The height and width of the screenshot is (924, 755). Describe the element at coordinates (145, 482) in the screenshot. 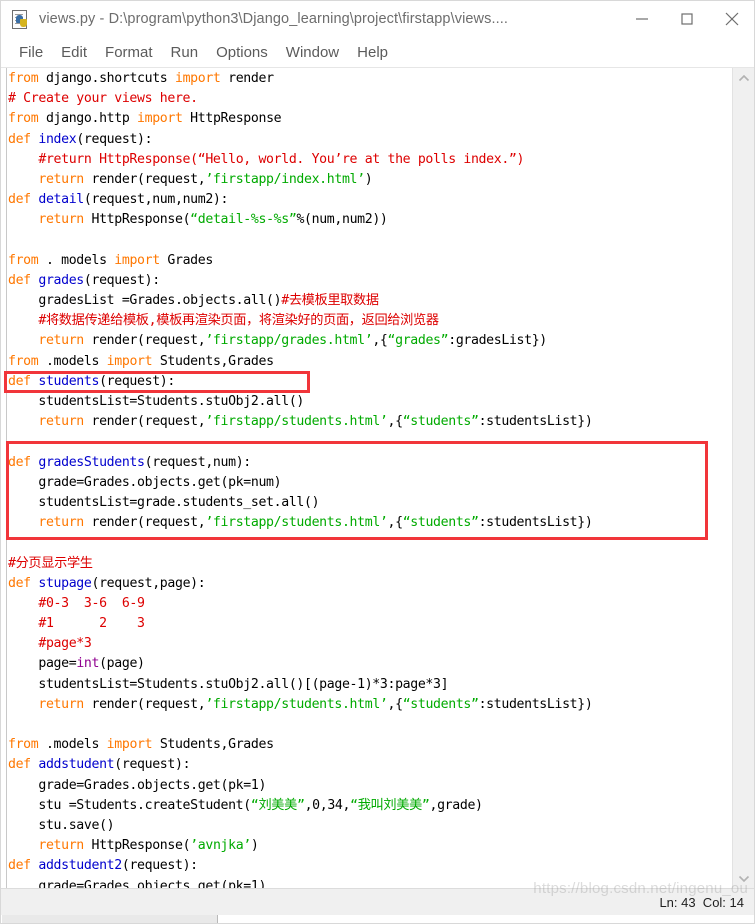

I see `code-token: grade=Grades.objects.get(pk=num)` at that location.